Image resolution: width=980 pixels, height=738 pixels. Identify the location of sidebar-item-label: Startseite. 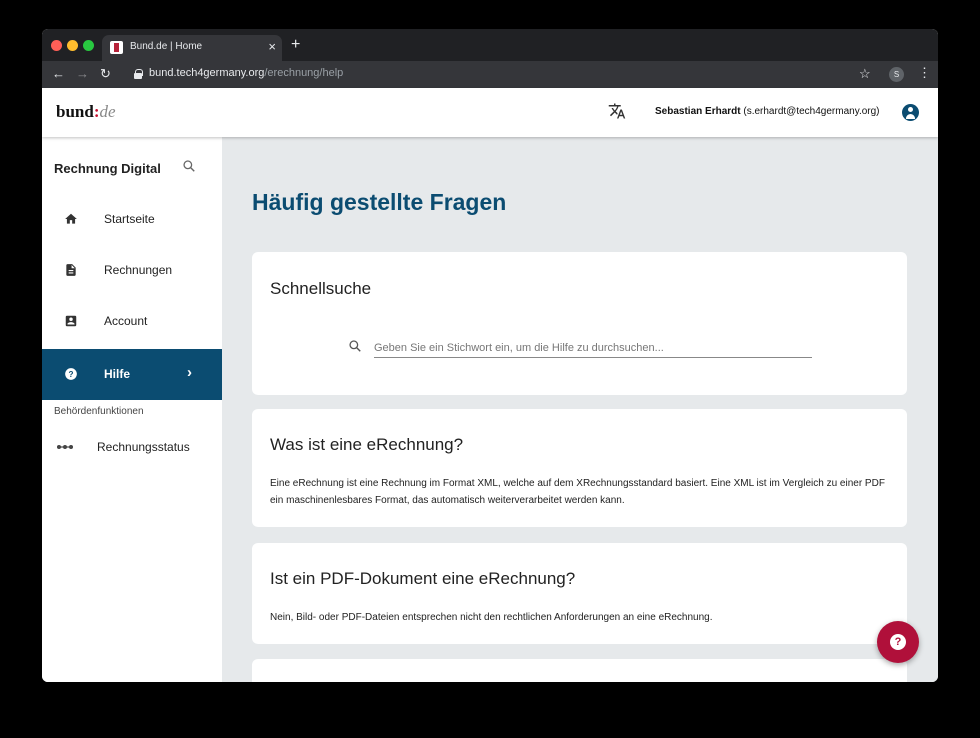
(129, 219).